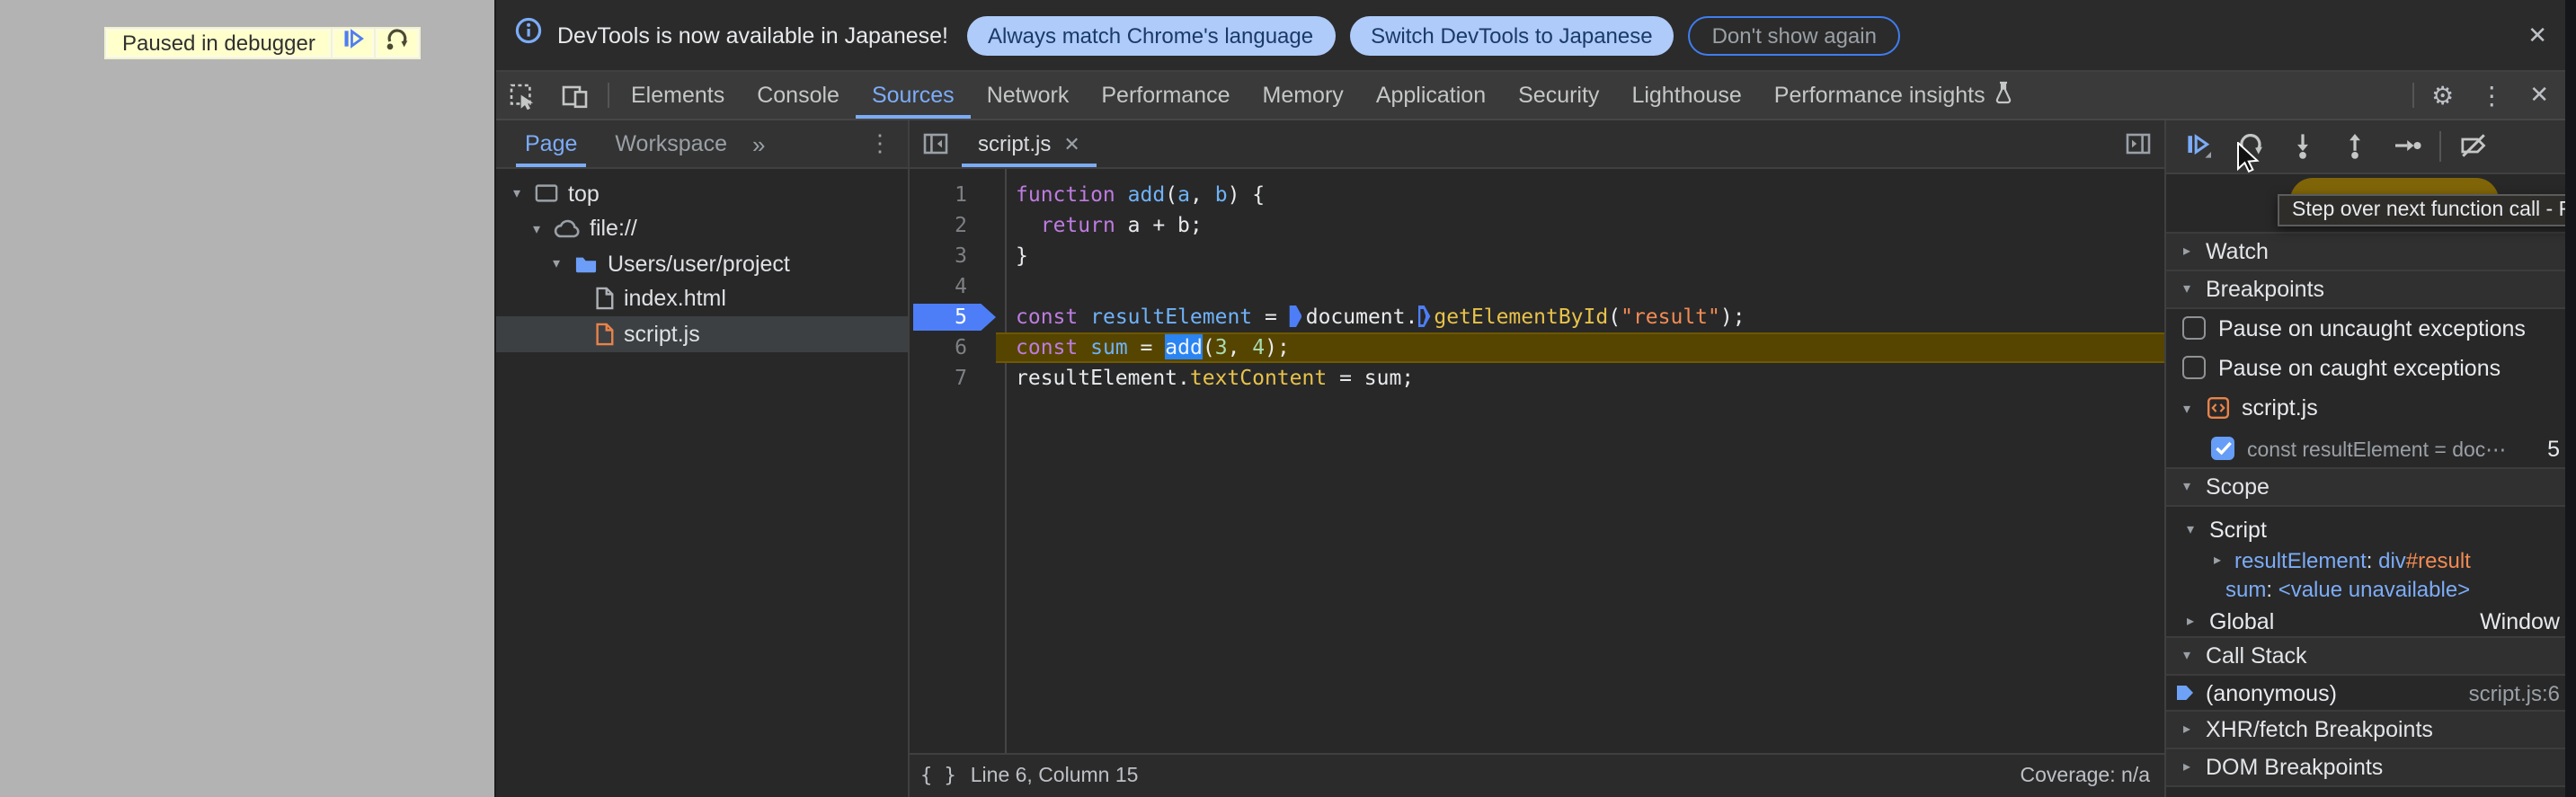  Describe the element at coordinates (2371, 693) in the screenshot. I see `call-stack-frame: (anonymous) script.js:6` at that location.